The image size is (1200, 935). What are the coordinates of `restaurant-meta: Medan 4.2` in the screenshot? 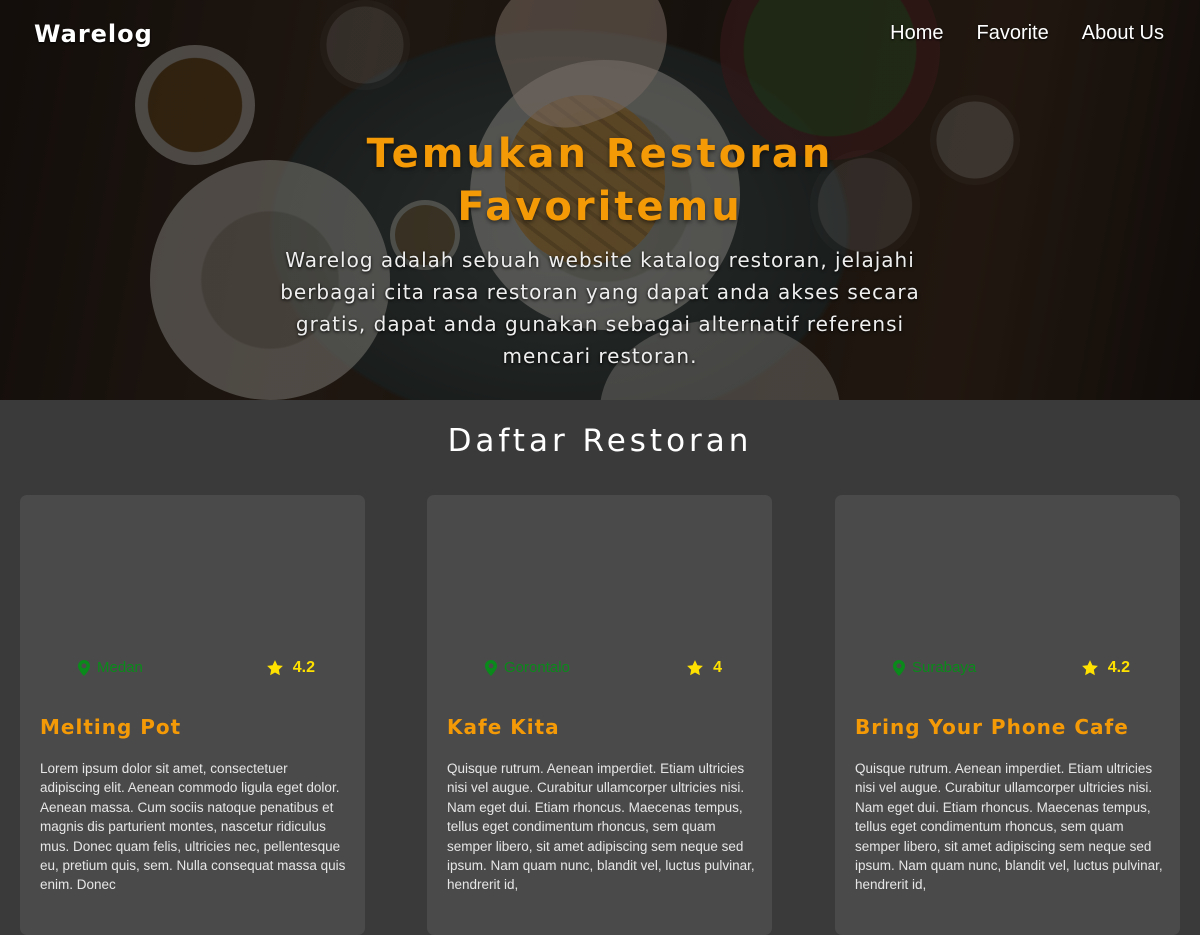 It's located at (192, 669).